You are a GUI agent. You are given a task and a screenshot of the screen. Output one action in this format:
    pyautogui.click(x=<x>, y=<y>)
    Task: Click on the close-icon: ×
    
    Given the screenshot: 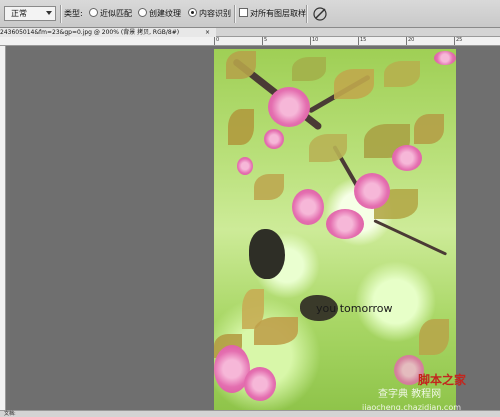 What is the action you would take?
    pyautogui.click(x=207, y=32)
    